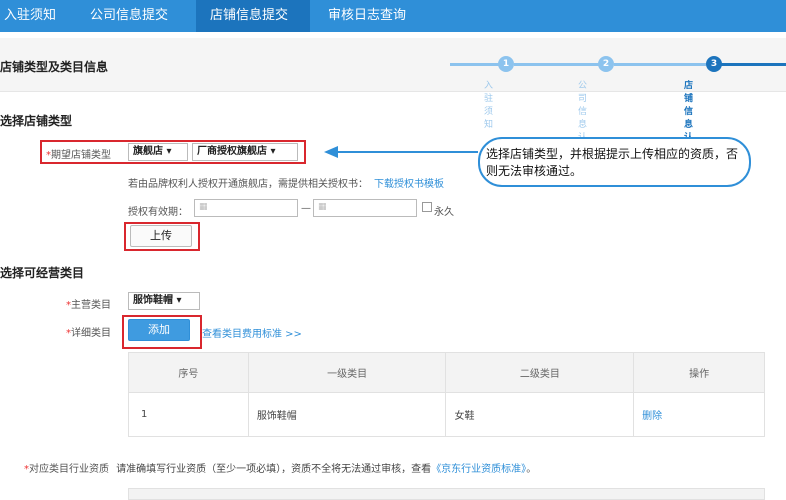 The width and height of the screenshot is (786, 500). What do you see at coordinates (409, 184) in the screenshot?
I see `download-template-link: 下载授权书模板` at bounding box center [409, 184].